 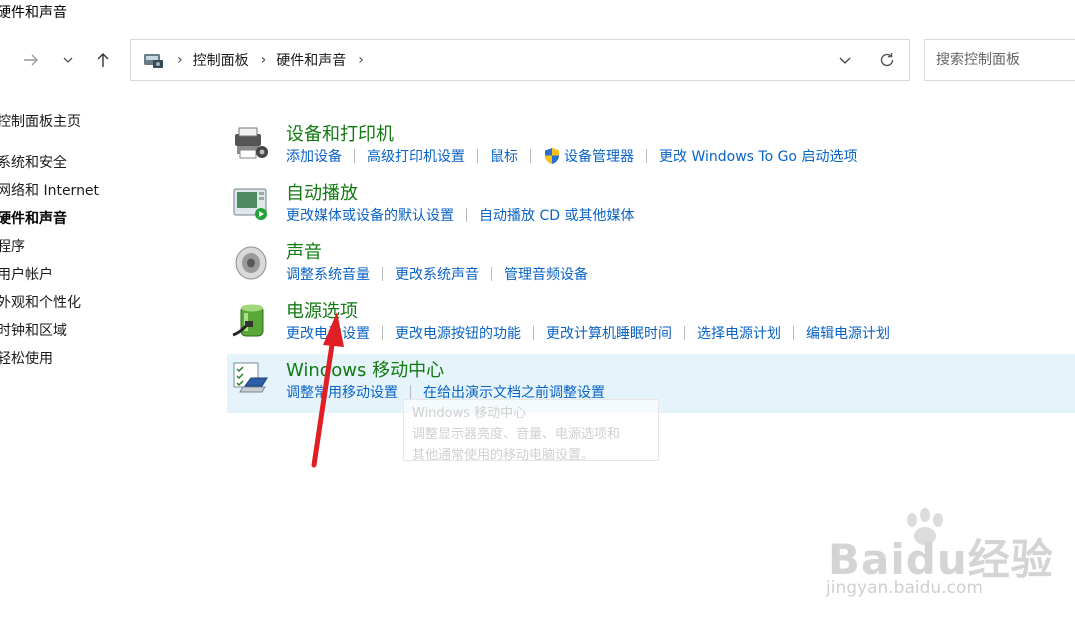 What do you see at coordinates (342, 392) in the screenshot?
I see `link-adjust-mobility-settings: 调整常用移动设置` at bounding box center [342, 392].